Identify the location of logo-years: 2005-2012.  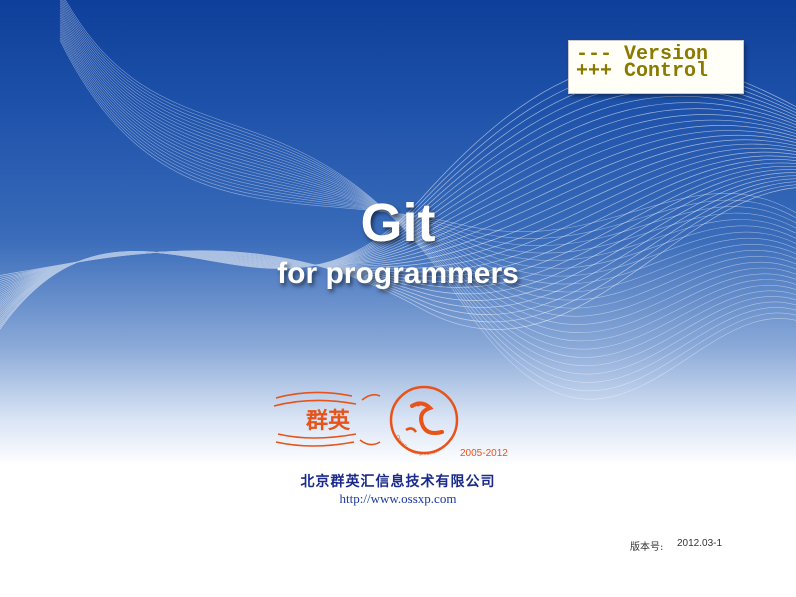
(484, 453).